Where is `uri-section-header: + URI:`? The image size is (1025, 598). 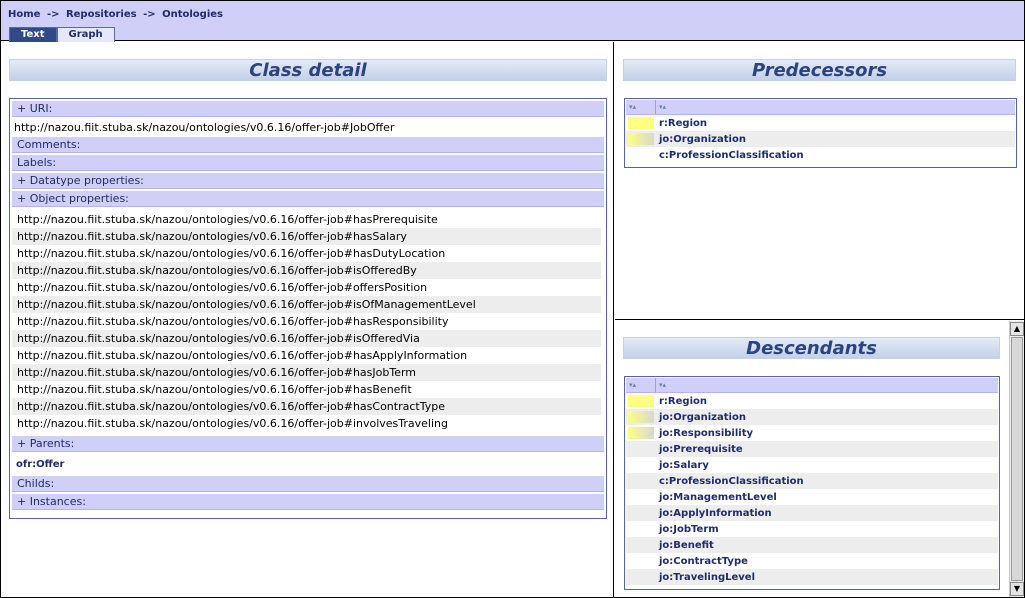
uri-section-header: + URI: is located at coordinates (308, 109).